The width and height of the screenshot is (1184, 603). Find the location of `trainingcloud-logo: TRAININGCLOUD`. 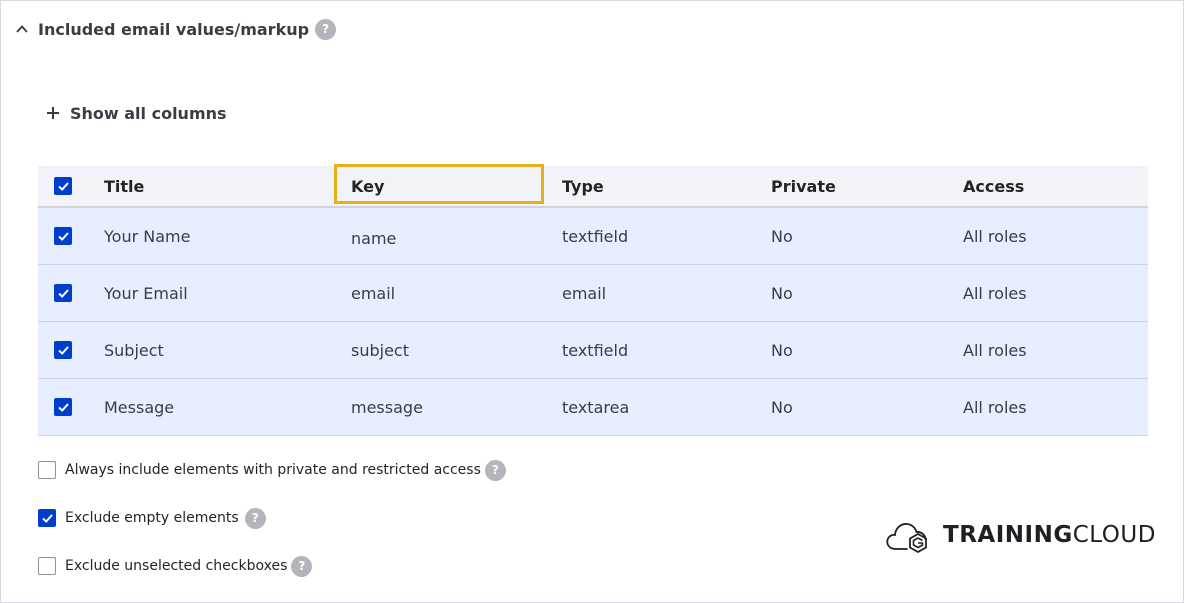

trainingcloud-logo: TRAININGCLOUD is located at coordinates (1020, 535).